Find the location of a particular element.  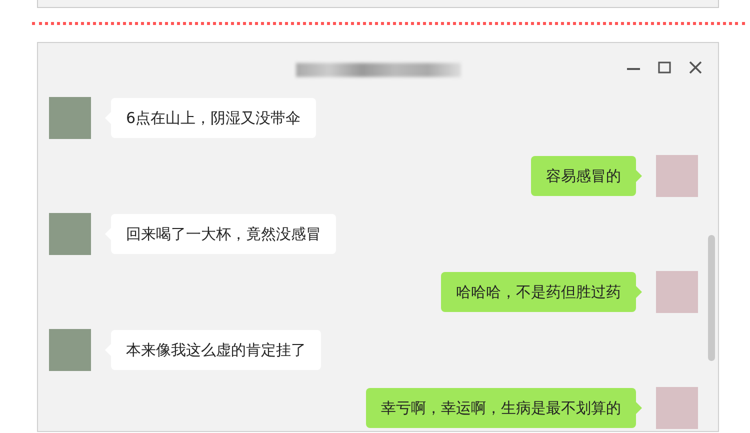

close-icon is located at coordinates (695, 67).